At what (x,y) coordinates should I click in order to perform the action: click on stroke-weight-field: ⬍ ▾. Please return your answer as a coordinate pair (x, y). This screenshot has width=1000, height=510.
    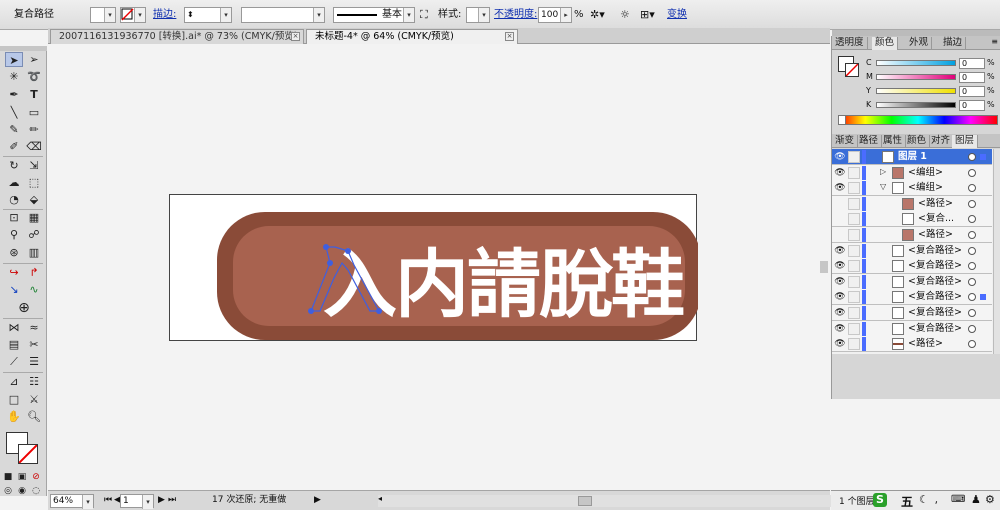
    Looking at the image, I should click on (208, 15).